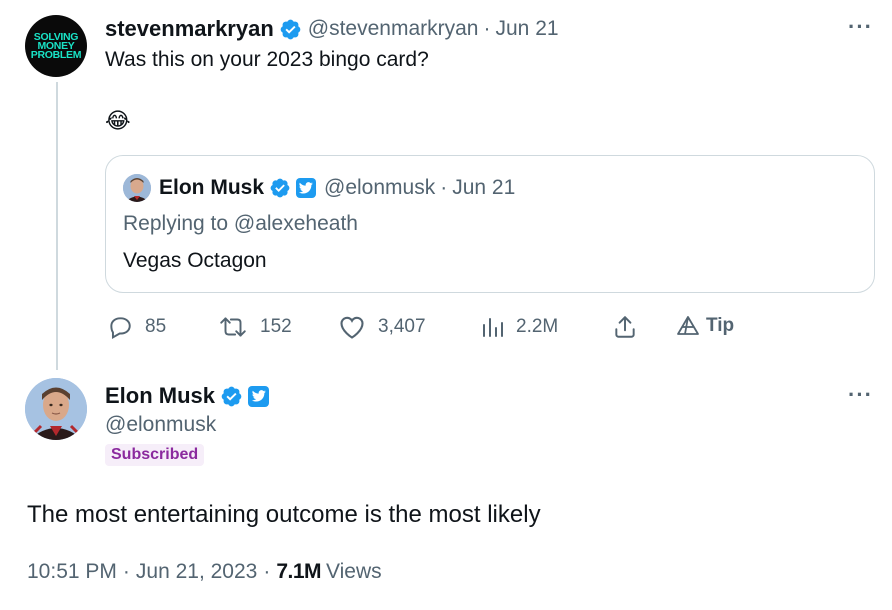 This screenshot has height=610, width=892. I want to click on views-label: Views, so click(354, 571).